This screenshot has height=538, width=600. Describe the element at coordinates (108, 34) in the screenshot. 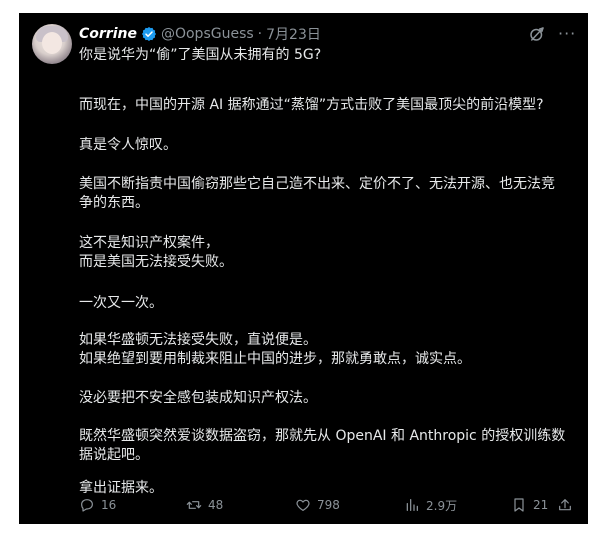

I see `author-name: Corrine` at that location.